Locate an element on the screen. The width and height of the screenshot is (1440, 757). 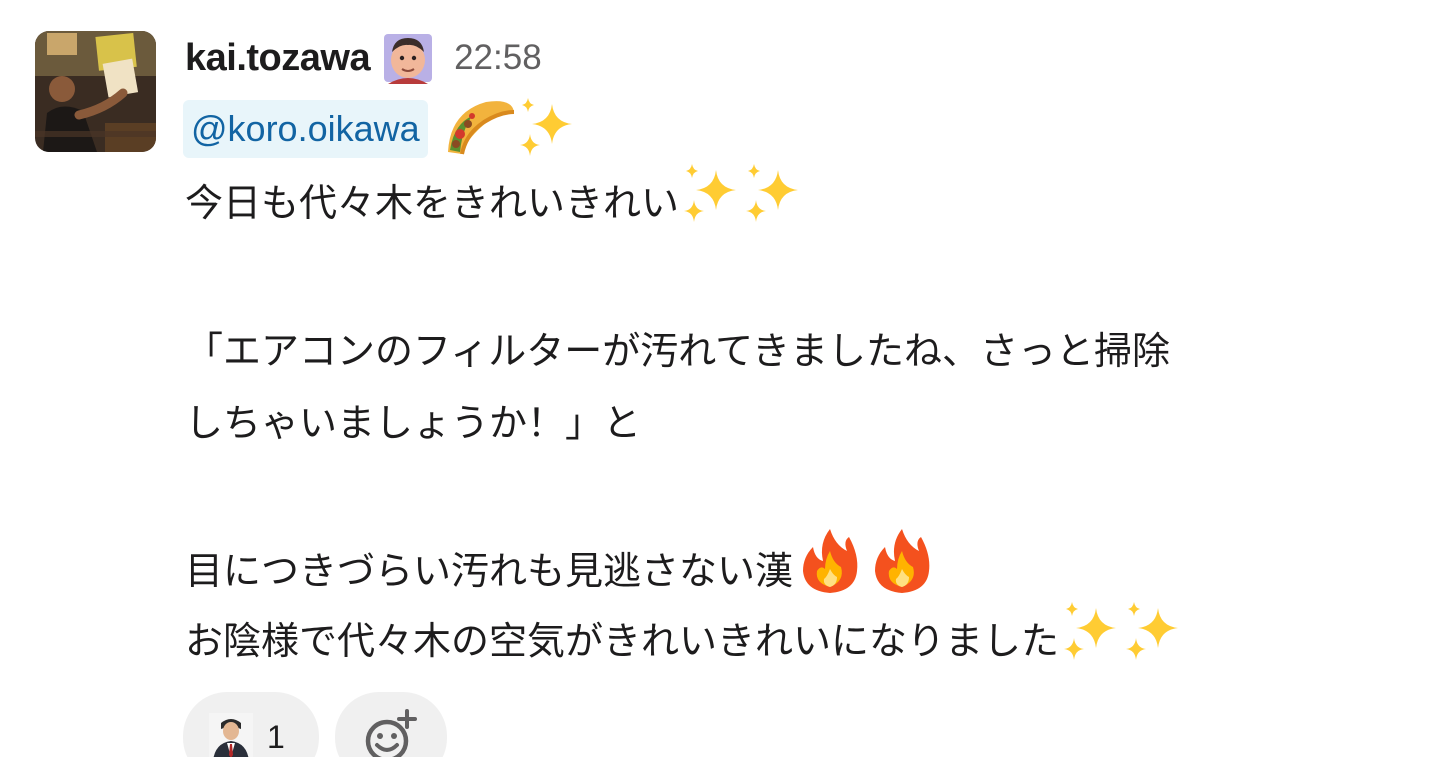
reactions-bar: 1 is located at coordinates (315, 724).